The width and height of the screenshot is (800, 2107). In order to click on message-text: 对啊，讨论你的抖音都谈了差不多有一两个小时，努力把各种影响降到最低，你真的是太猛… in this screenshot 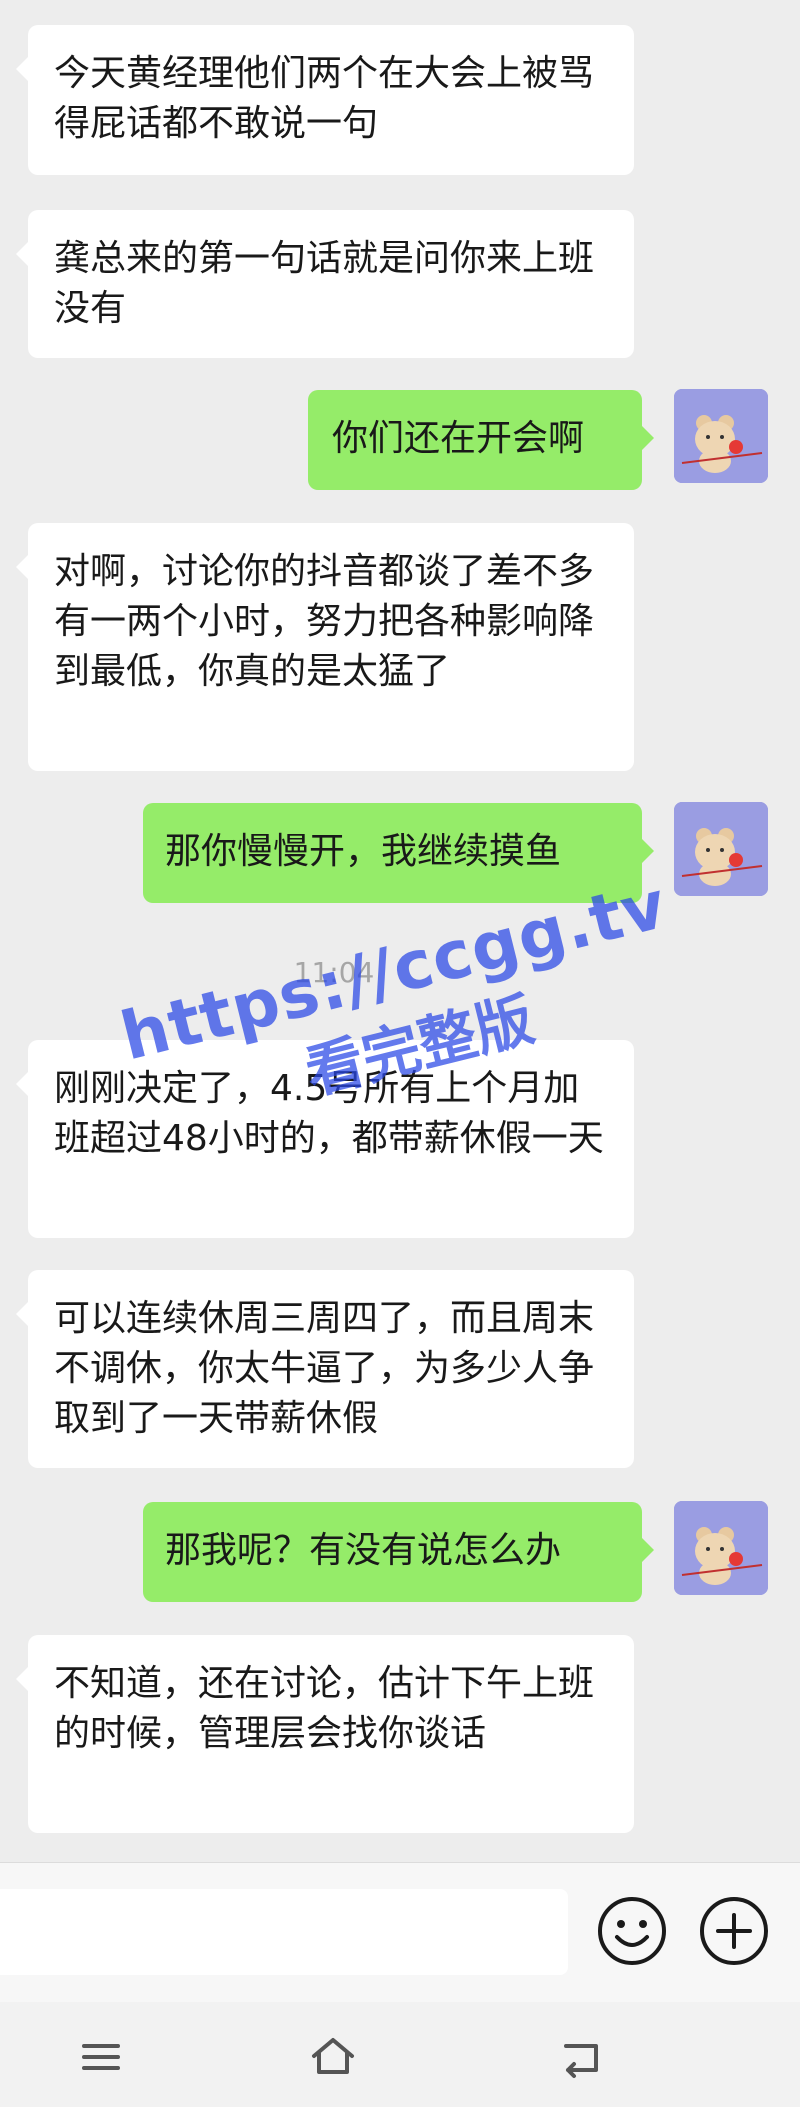, I will do `click(324, 621)`.